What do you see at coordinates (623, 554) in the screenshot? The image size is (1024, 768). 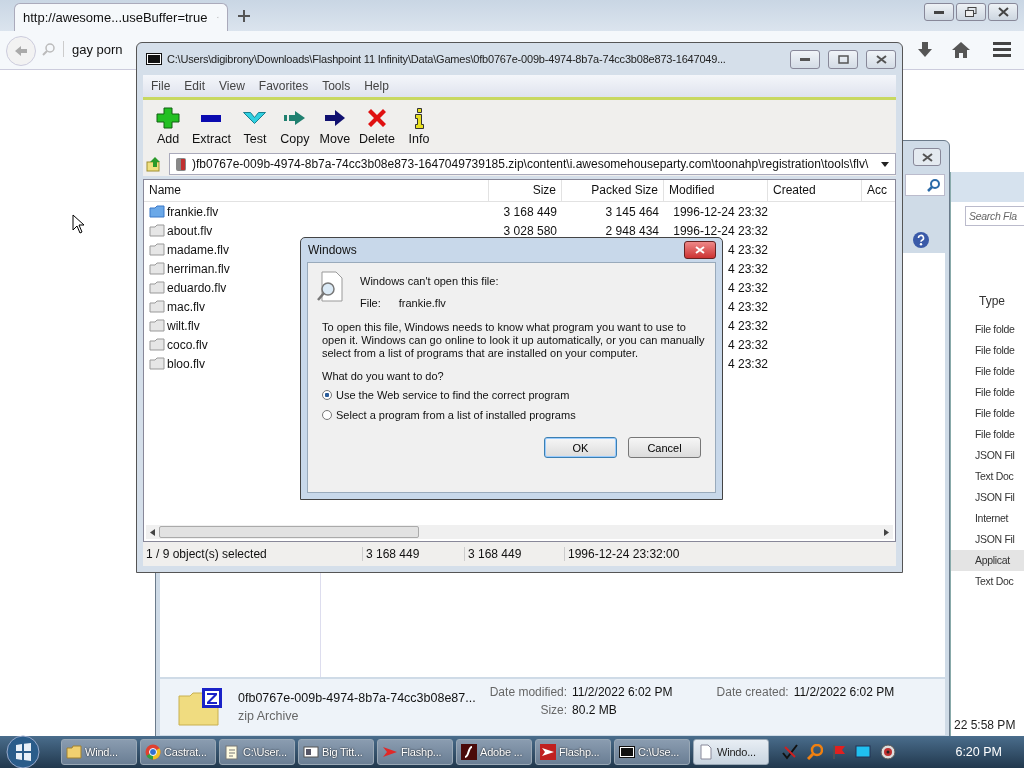 I see `status-text: 1996-12-24 23:32:00` at bounding box center [623, 554].